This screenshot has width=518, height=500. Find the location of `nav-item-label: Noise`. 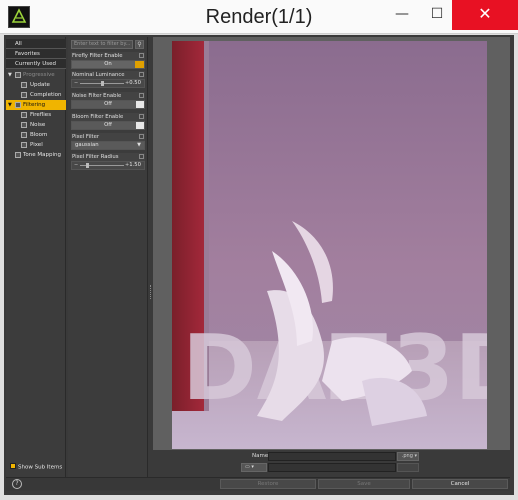

nav-item-label: Noise is located at coordinates (38, 125).